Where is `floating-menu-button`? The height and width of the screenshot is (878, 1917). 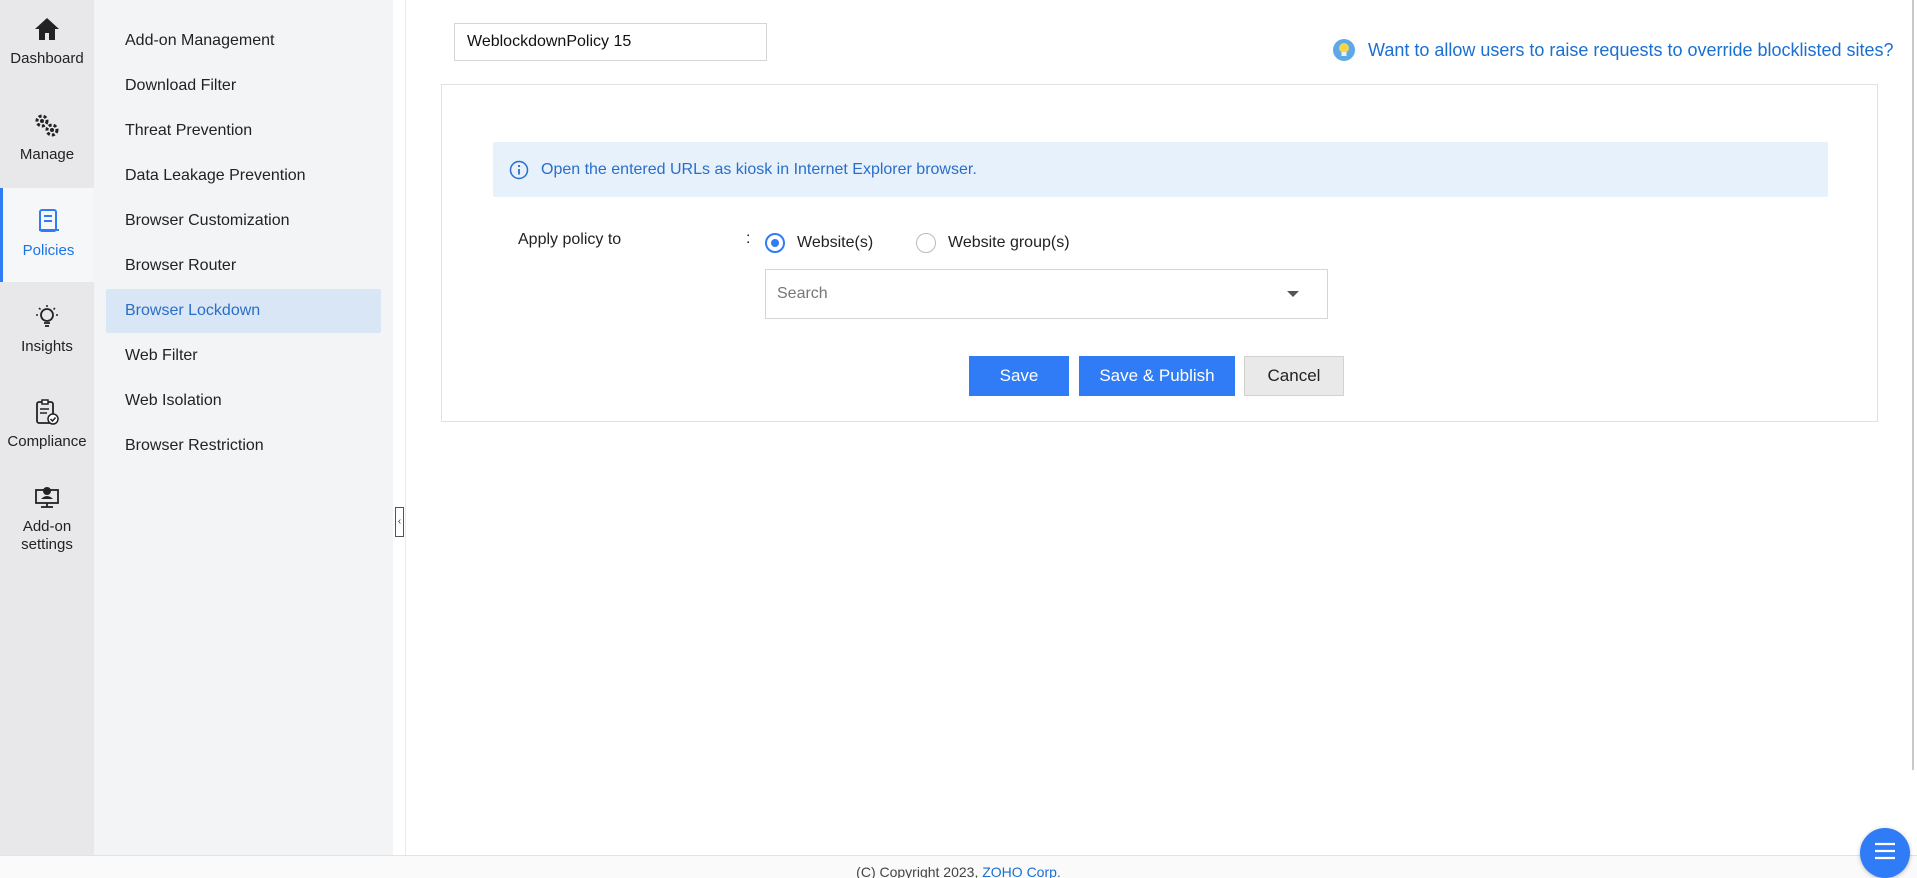
floating-menu-button is located at coordinates (1885, 853).